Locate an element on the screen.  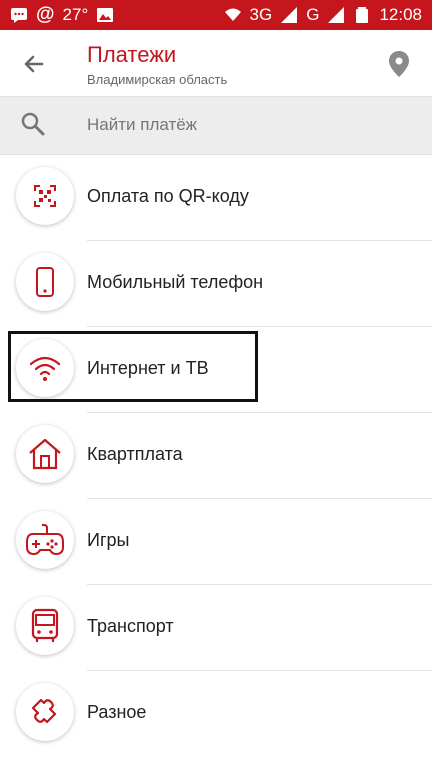
list-item-mobile: Мобильный телефон is located at coordinates (216, 284).